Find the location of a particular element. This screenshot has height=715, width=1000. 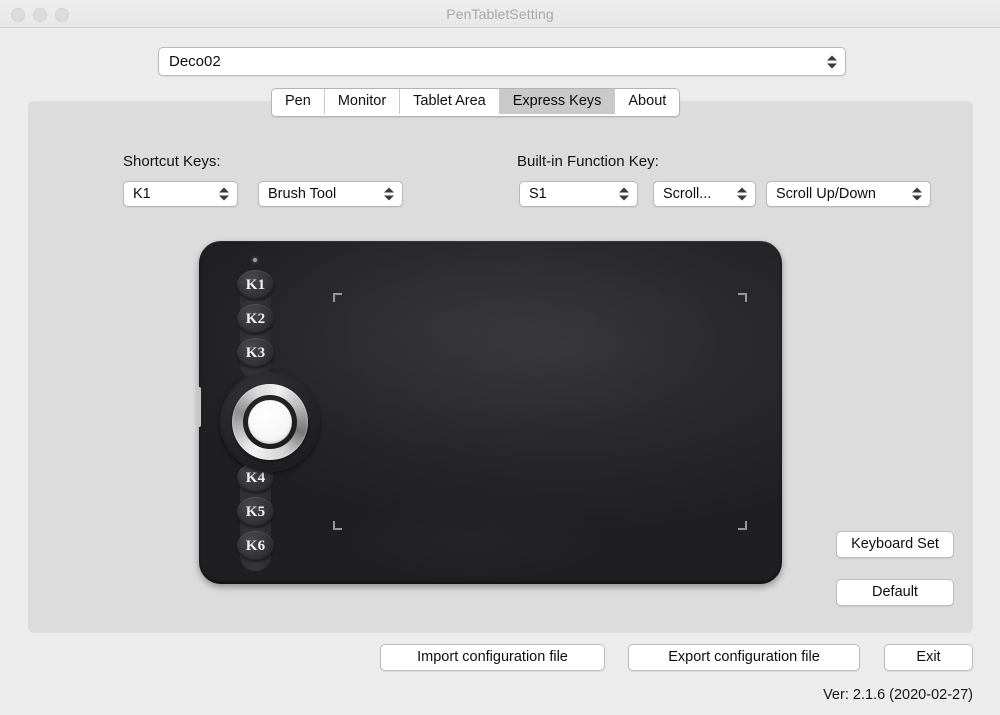

express-key-k2: K2 is located at coordinates (255, 319).